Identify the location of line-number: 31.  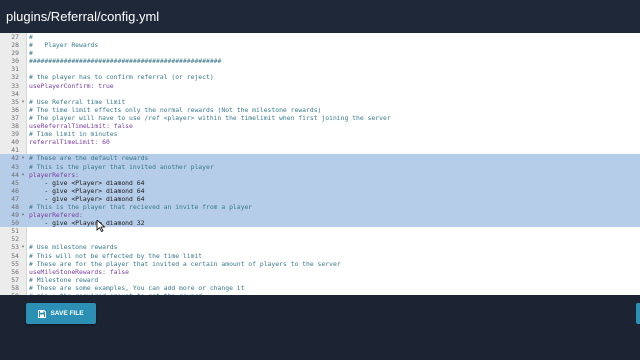
(15, 69).